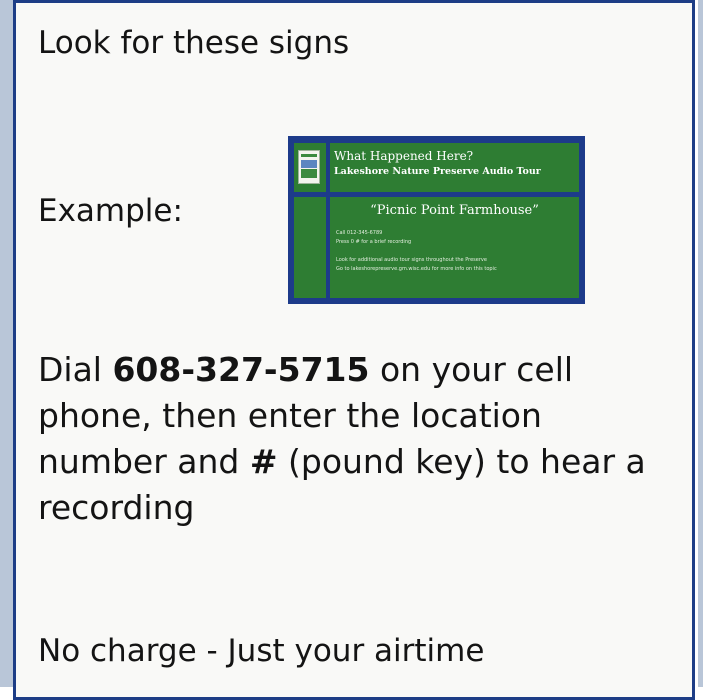 The width and height of the screenshot is (703, 700). Describe the element at coordinates (261, 651) in the screenshot. I see `charge-note: No charge - Just your airtime` at that location.